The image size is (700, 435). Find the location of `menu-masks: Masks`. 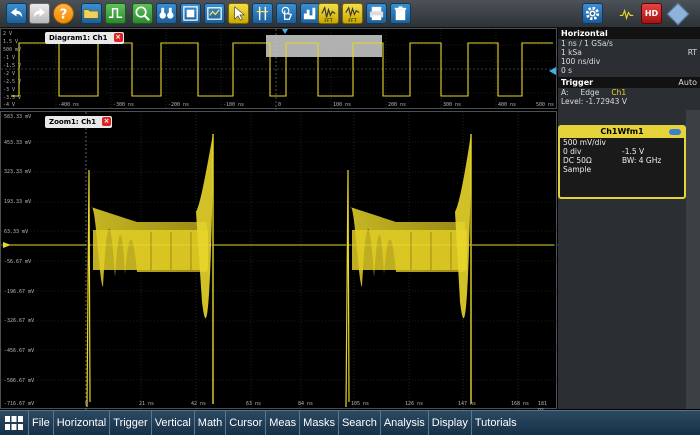

menu-masks: Masks is located at coordinates (318, 422).